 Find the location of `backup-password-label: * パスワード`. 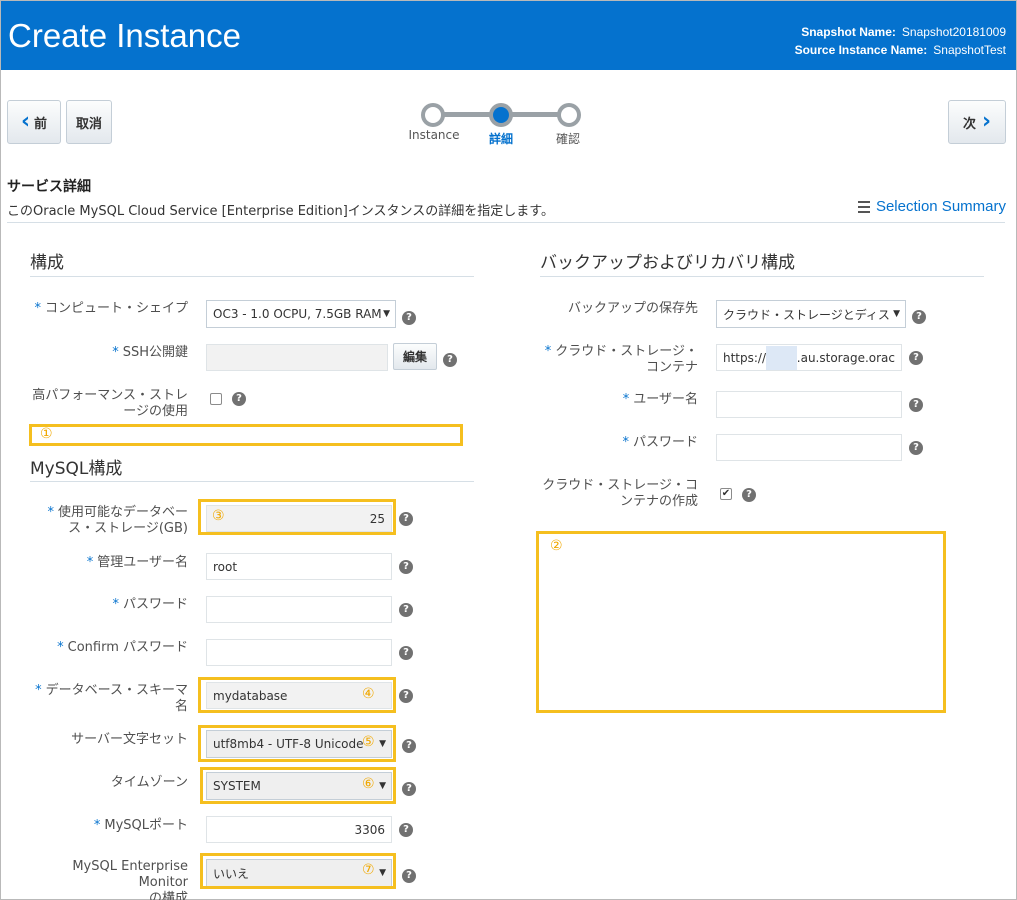

backup-password-label: * パスワード is located at coordinates (660, 442).